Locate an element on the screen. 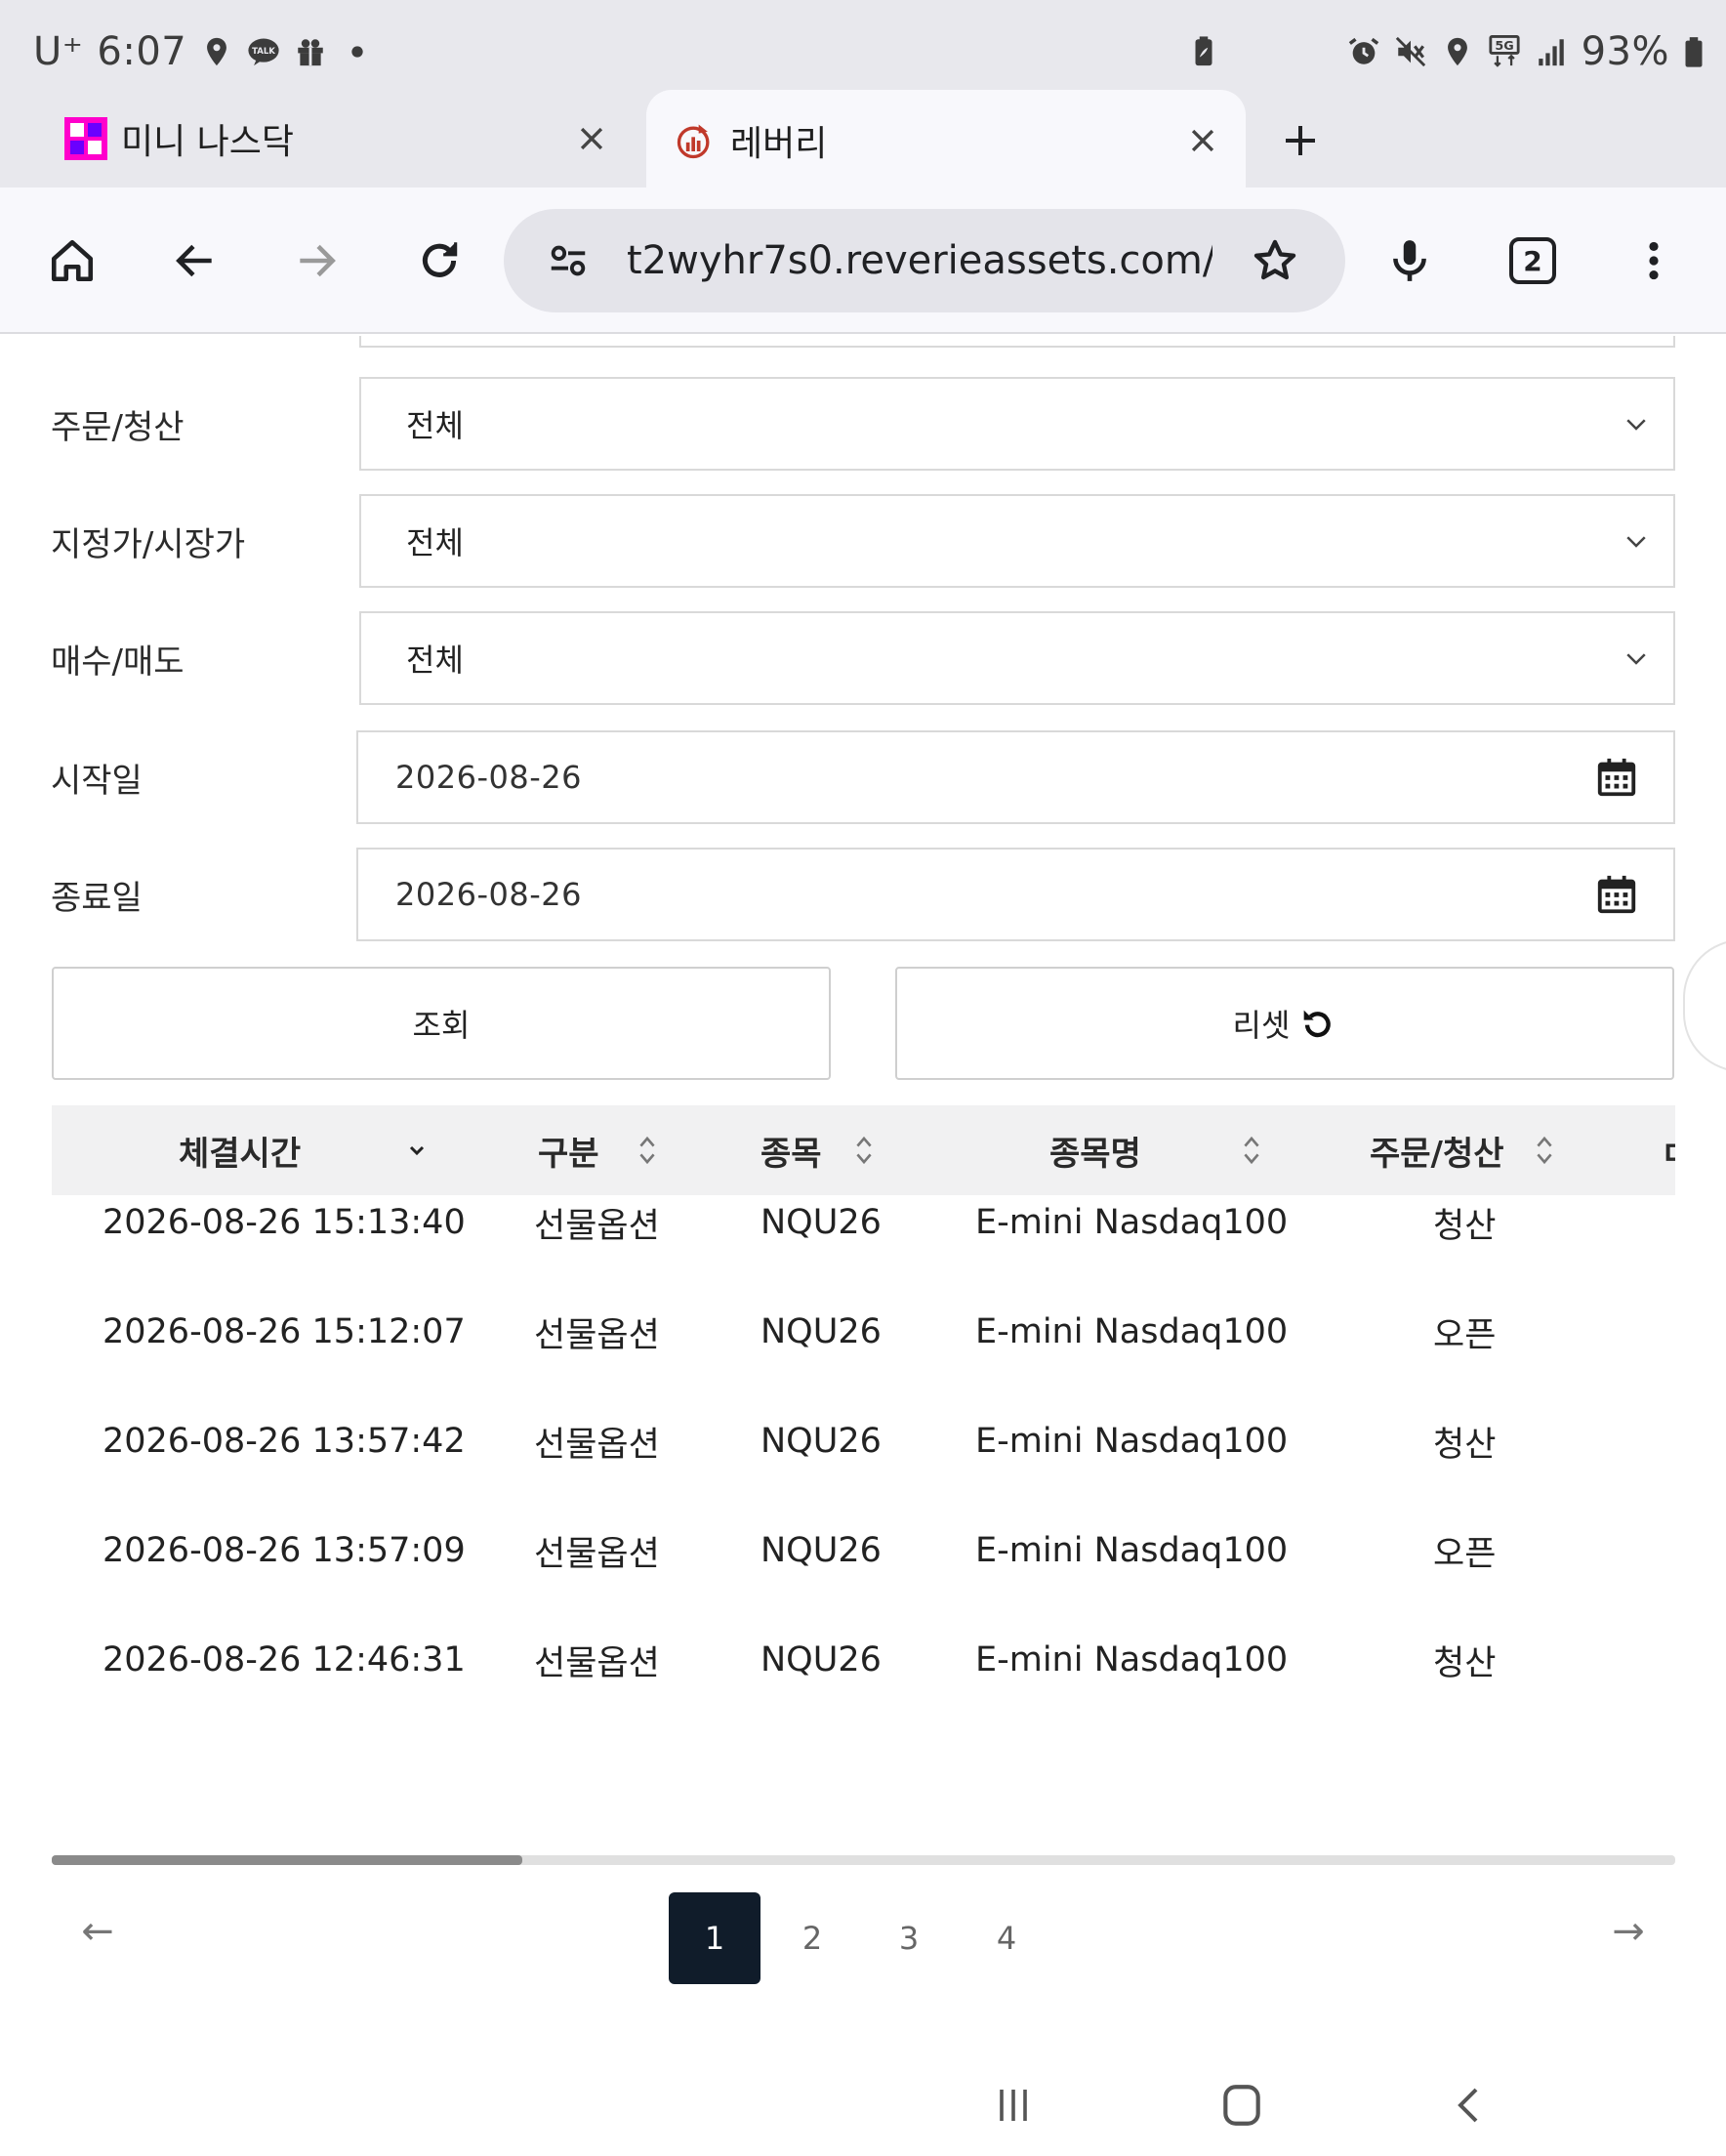 This screenshot has width=1726, height=2156. recent-apps-button is located at coordinates (1013, 2105).